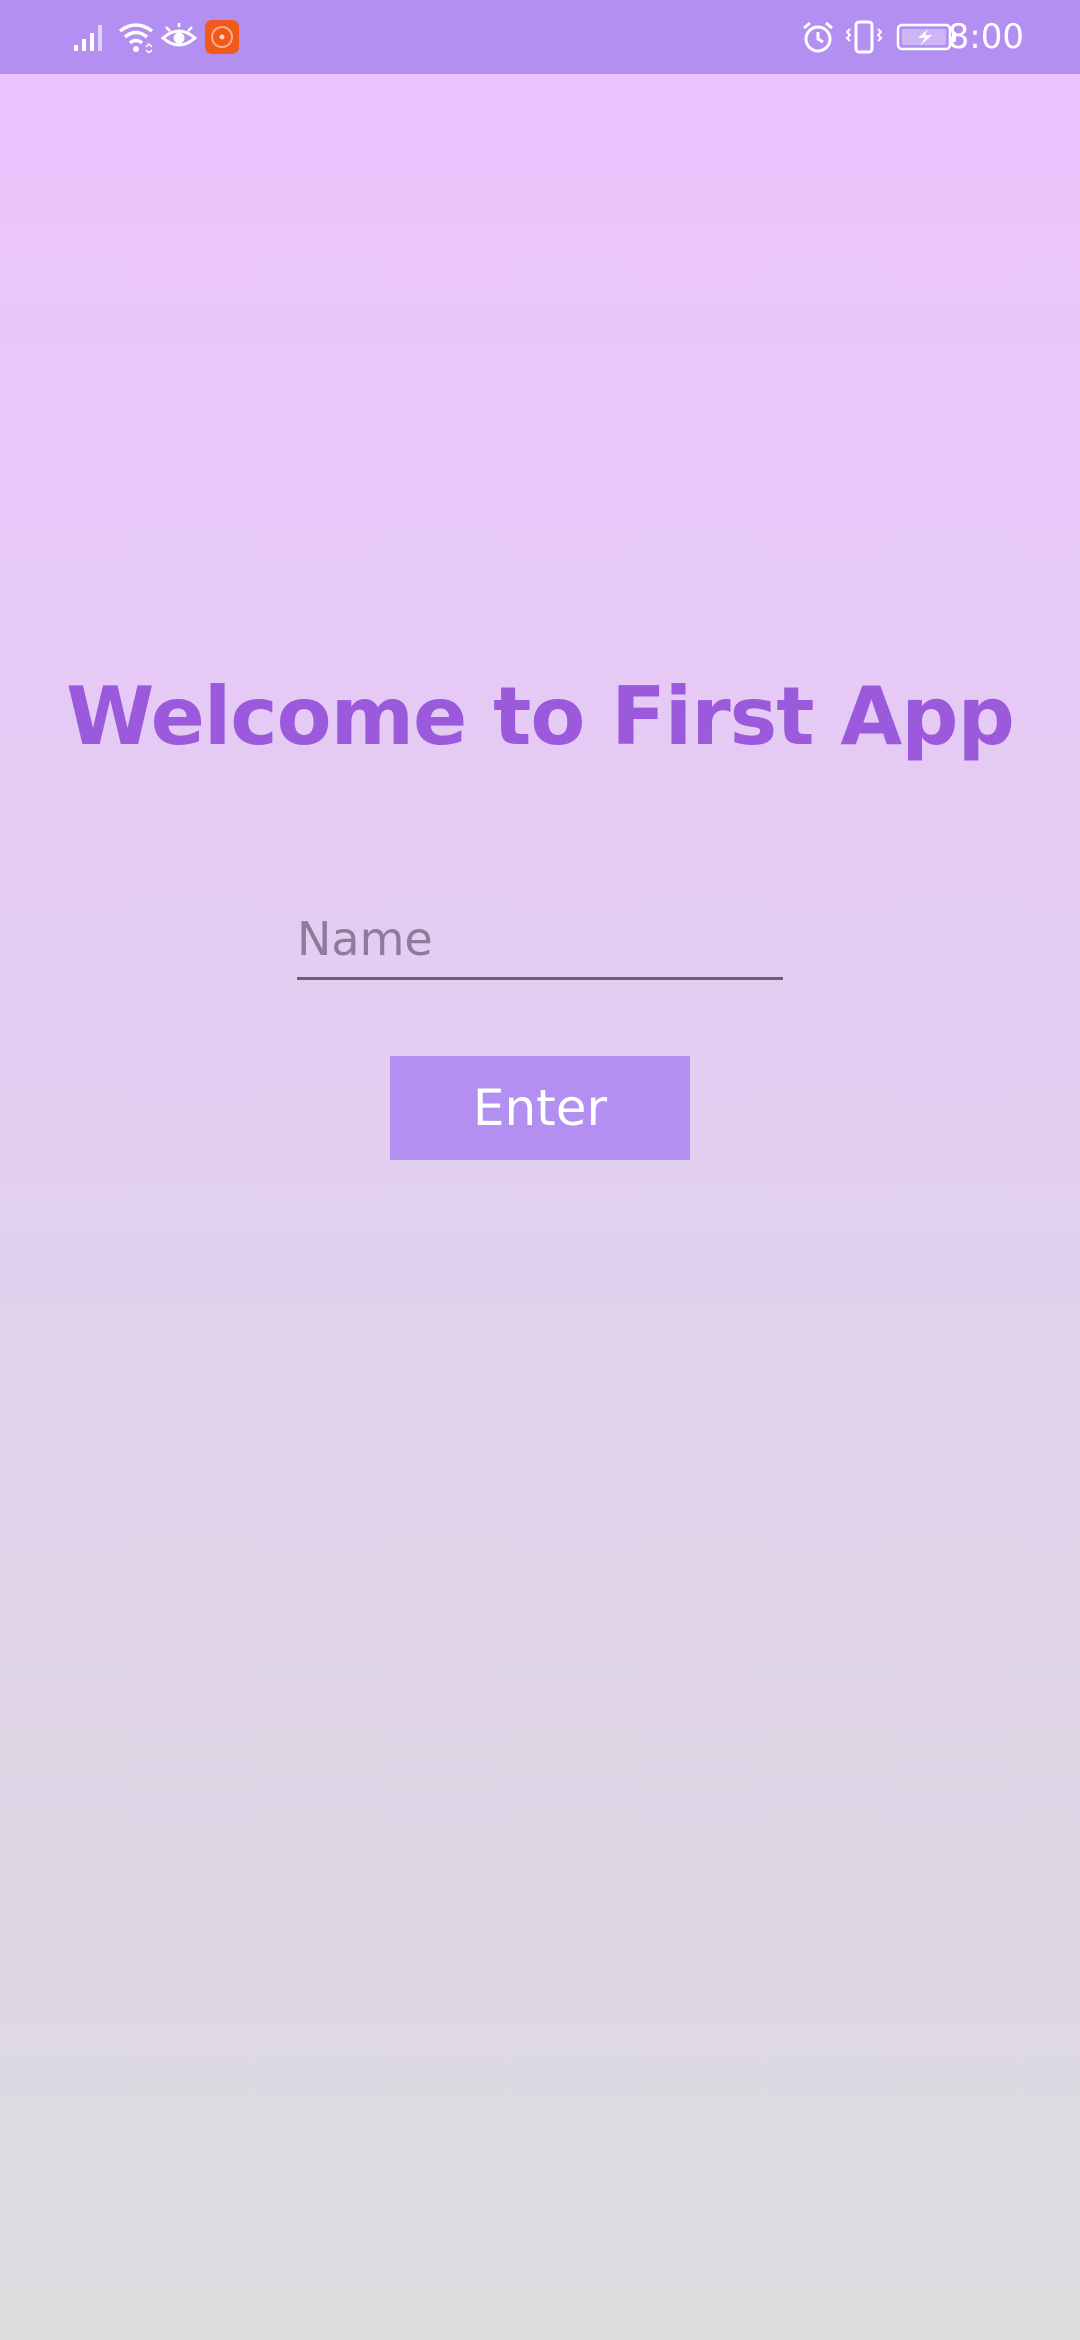  I want to click on name-input, so click(540, 940).